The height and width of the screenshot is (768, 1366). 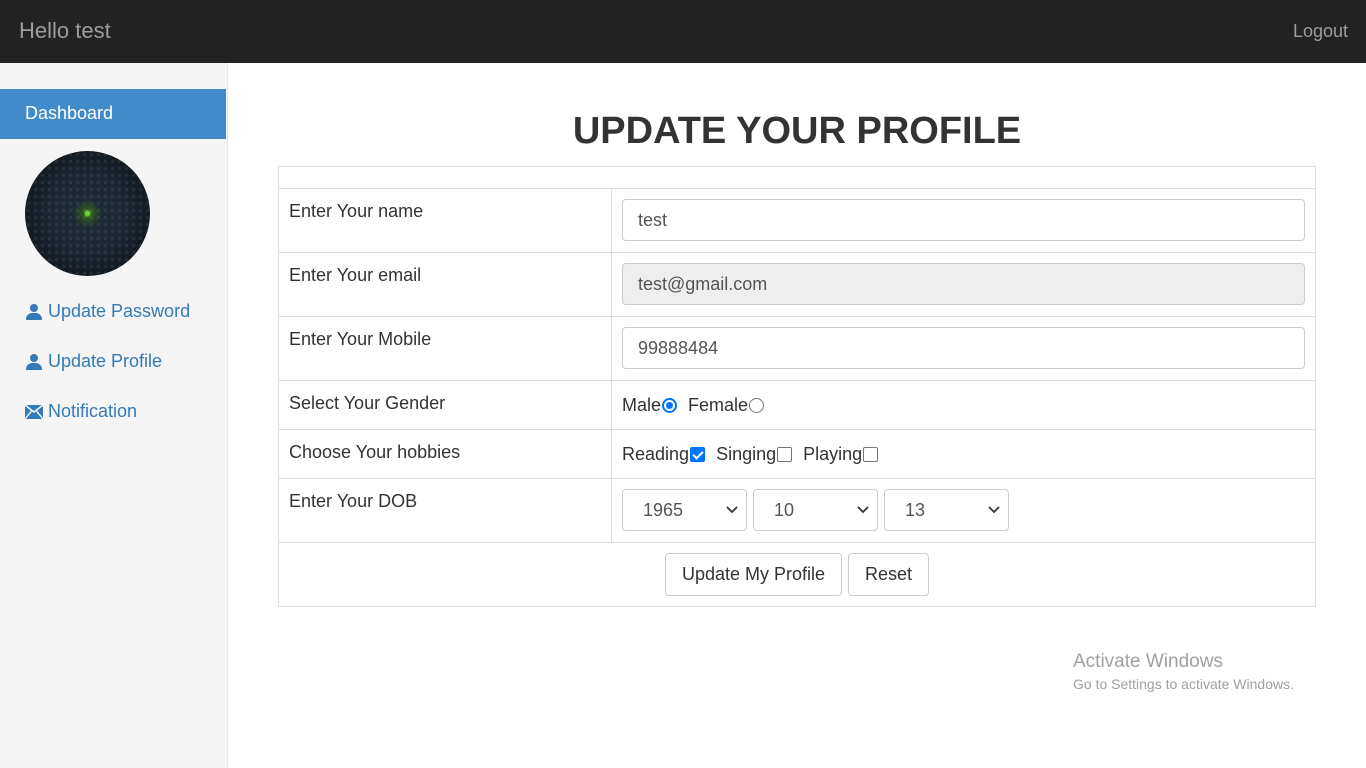 I want to click on sidebar-item-label: Update Profile, so click(x=105, y=361).